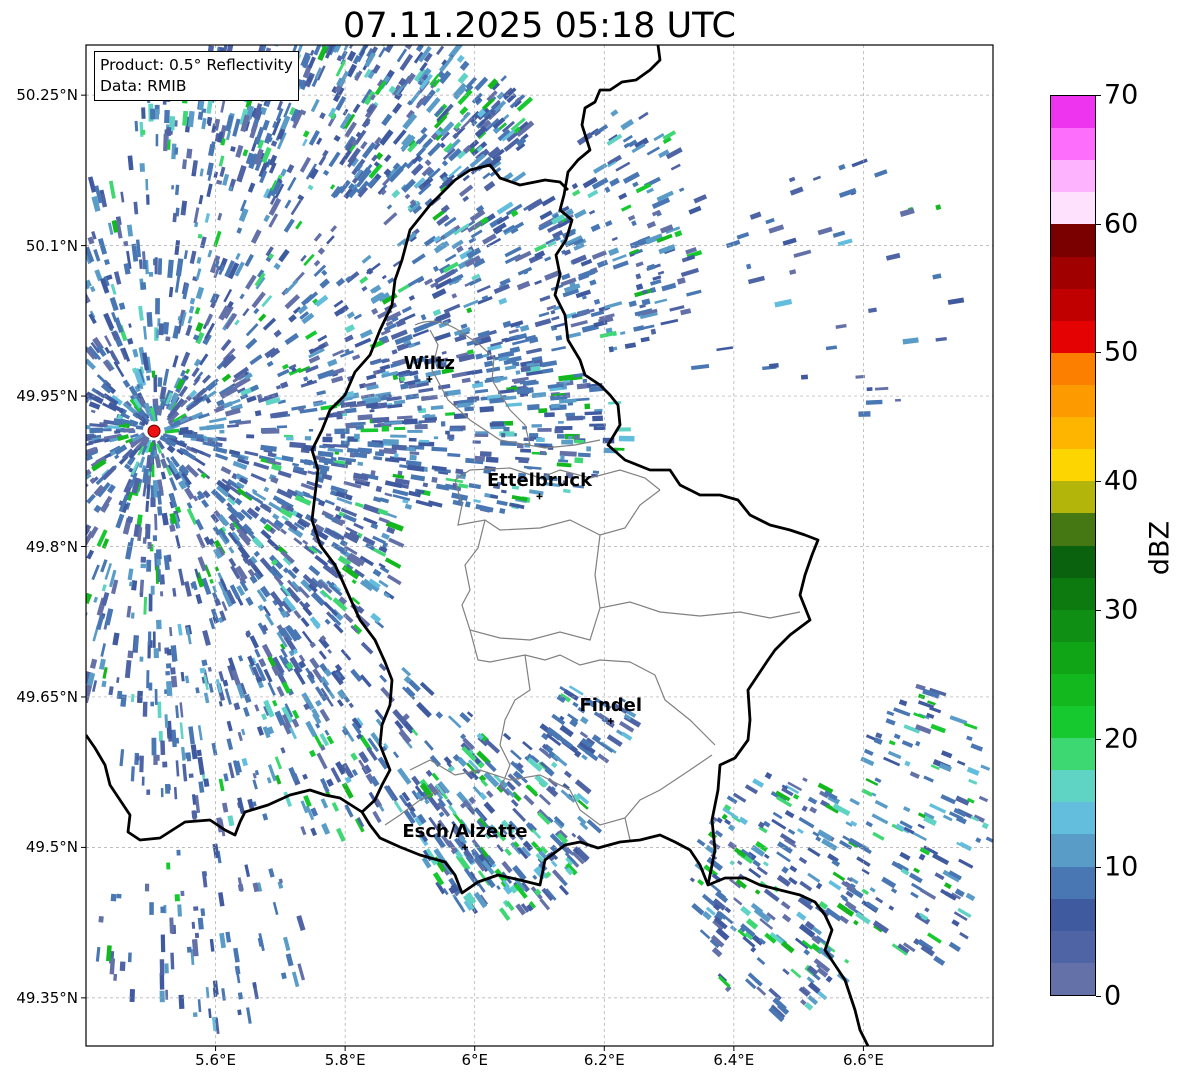 Image resolution: width=1184 pixels, height=1081 pixels. What do you see at coordinates (47, 95) in the screenshot?
I see `lat-tick-label: 50.25°N` at bounding box center [47, 95].